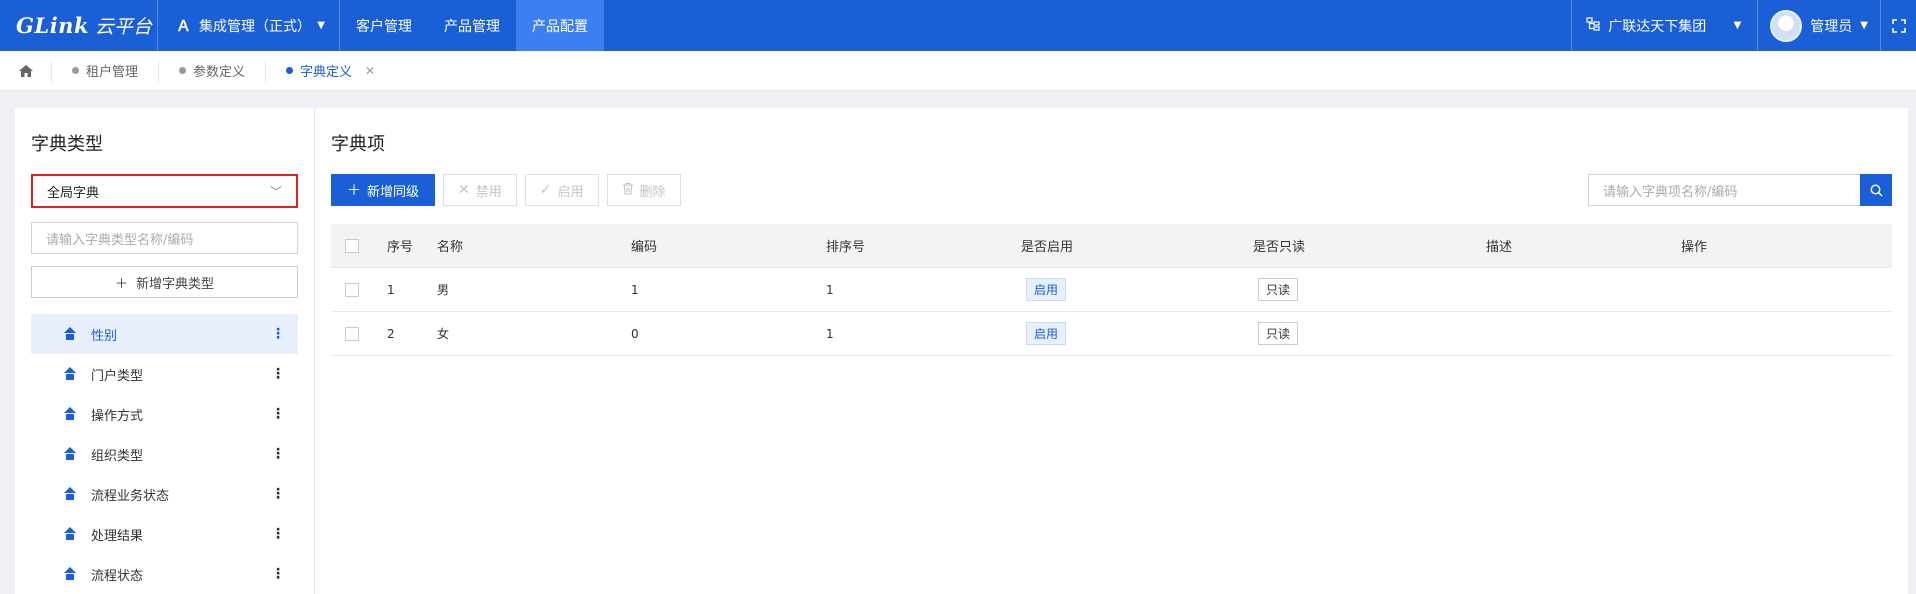  What do you see at coordinates (391, 289) in the screenshot?
I see `cell-no: 1` at bounding box center [391, 289].